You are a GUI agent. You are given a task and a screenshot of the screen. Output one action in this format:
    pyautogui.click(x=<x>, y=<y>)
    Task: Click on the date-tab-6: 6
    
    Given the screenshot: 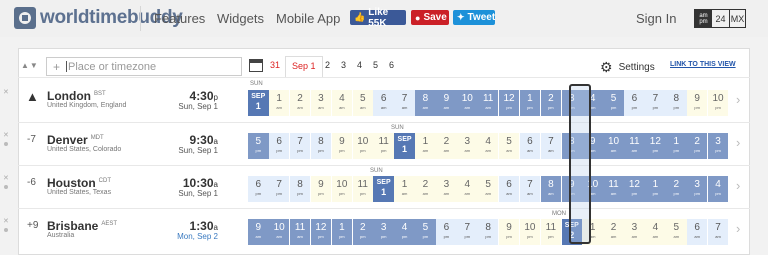 What is the action you would take?
    pyautogui.click(x=391, y=65)
    